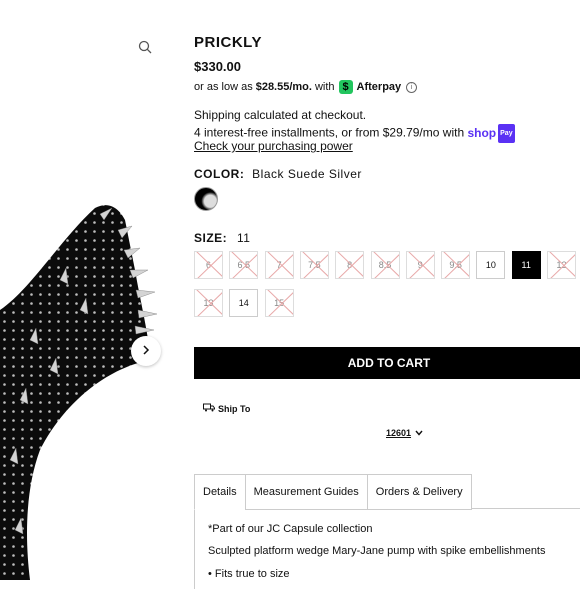 This screenshot has height=589, width=580. I want to click on size-option: 12, so click(561, 265).